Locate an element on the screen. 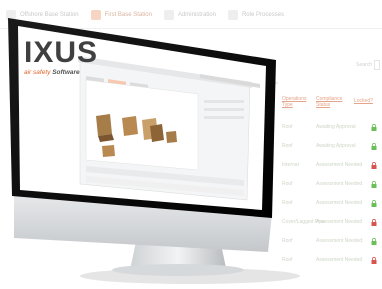 The image size is (382, 289). ixus-logo: IXUS air safety Software is located at coordinates (61, 56).